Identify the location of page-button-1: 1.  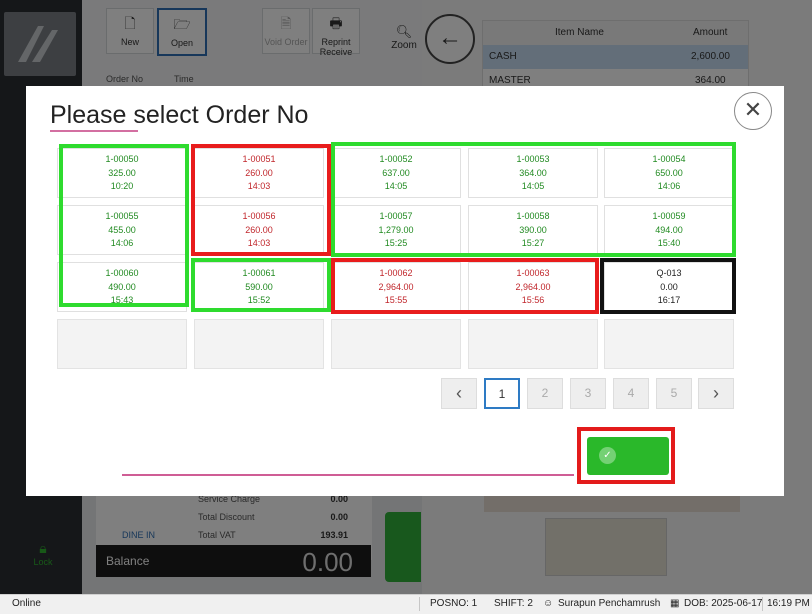
(502, 393).